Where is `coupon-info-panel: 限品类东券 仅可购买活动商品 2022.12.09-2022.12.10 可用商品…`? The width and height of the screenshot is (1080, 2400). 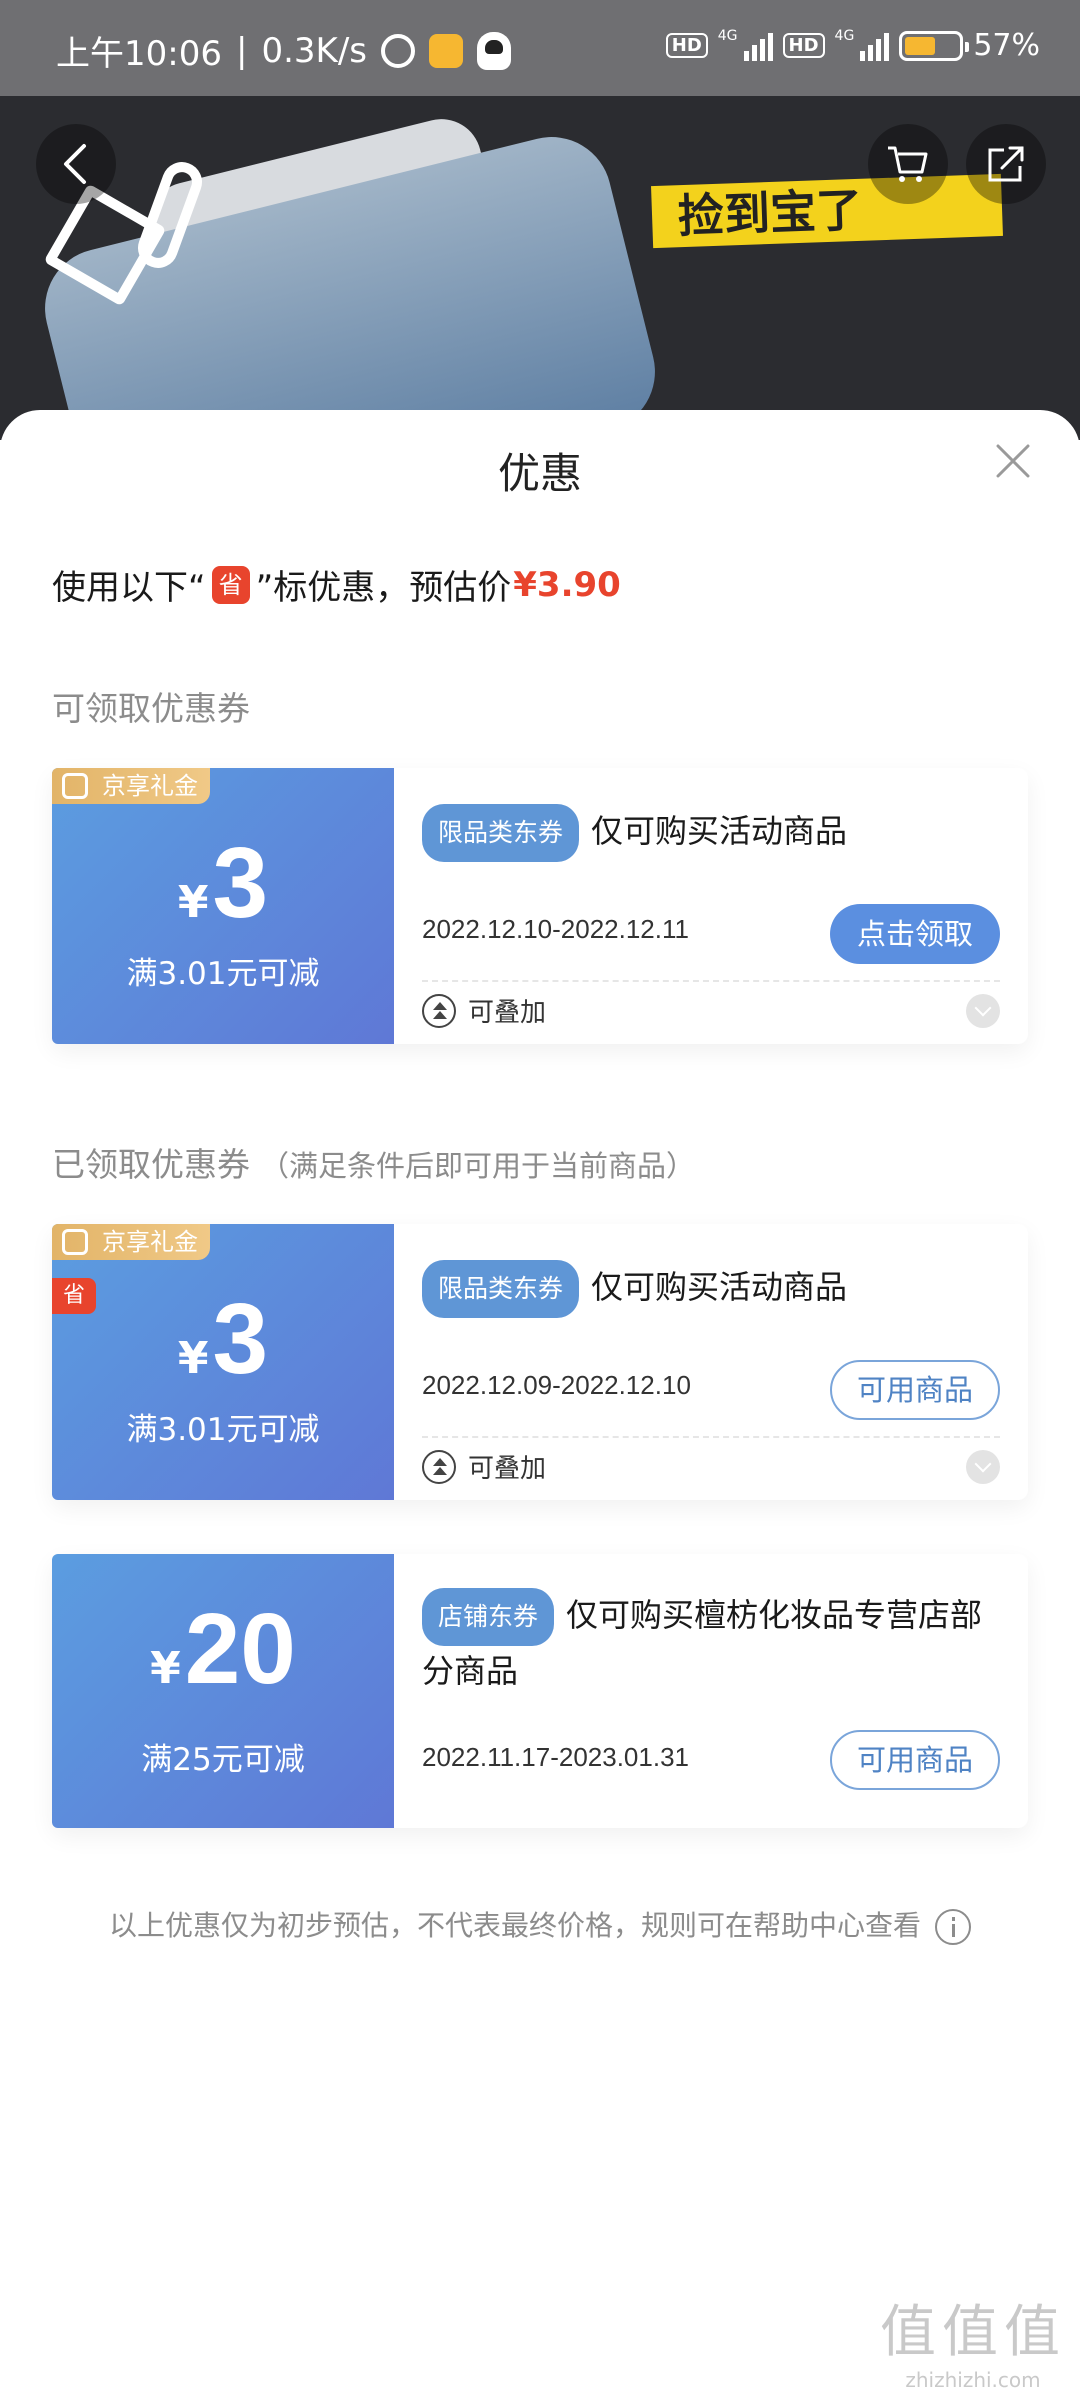 coupon-info-panel: 限品类东券 仅可购买活动商品 2022.12.09-2022.12.10 可用商品… is located at coordinates (711, 1362).